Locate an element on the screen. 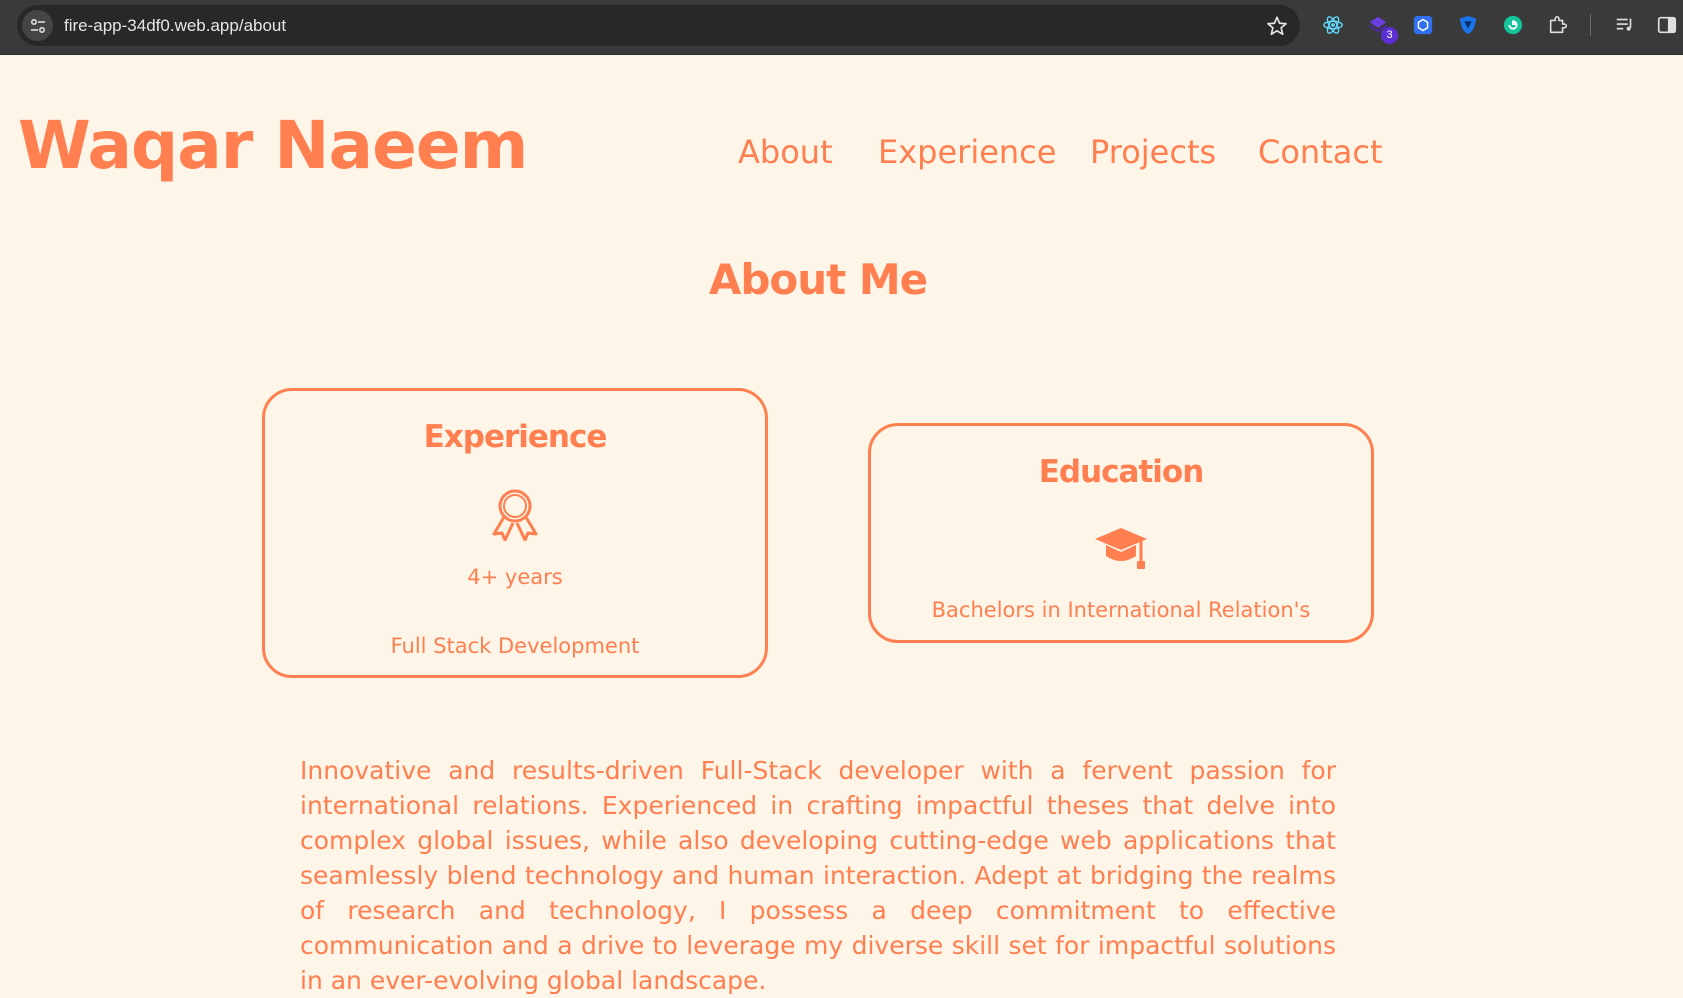 This screenshot has width=1683, height=998. site-info-icon is located at coordinates (37, 25).